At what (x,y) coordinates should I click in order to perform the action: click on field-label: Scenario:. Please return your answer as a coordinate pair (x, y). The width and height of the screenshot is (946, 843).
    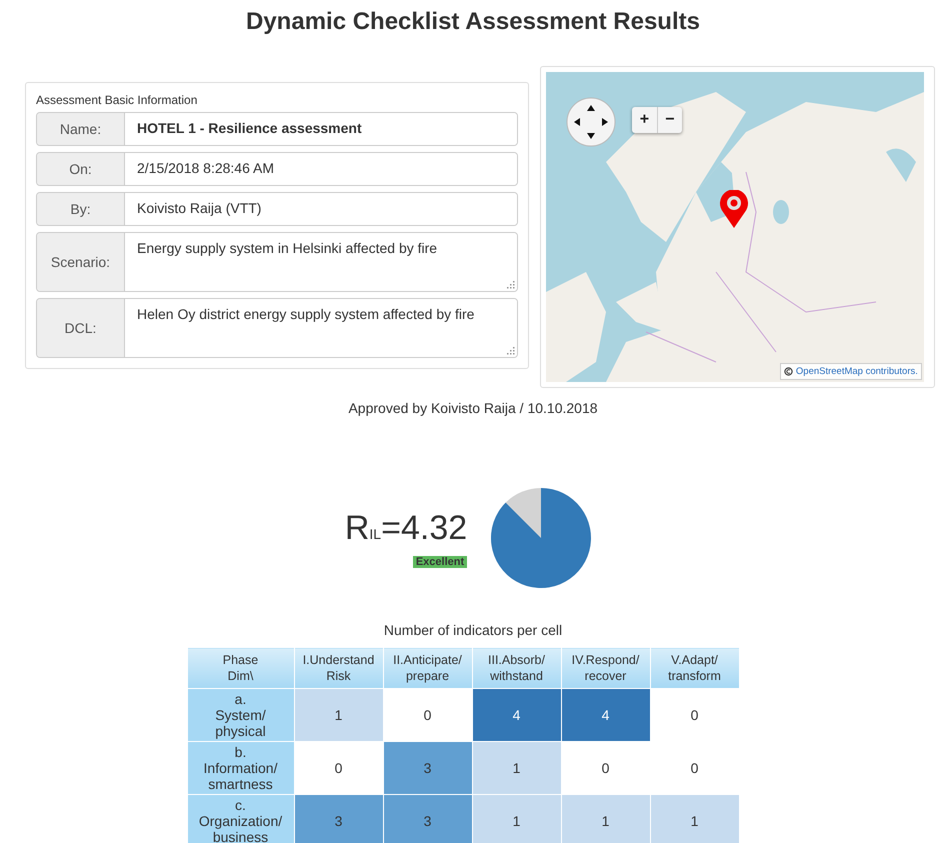
    Looking at the image, I should click on (81, 262).